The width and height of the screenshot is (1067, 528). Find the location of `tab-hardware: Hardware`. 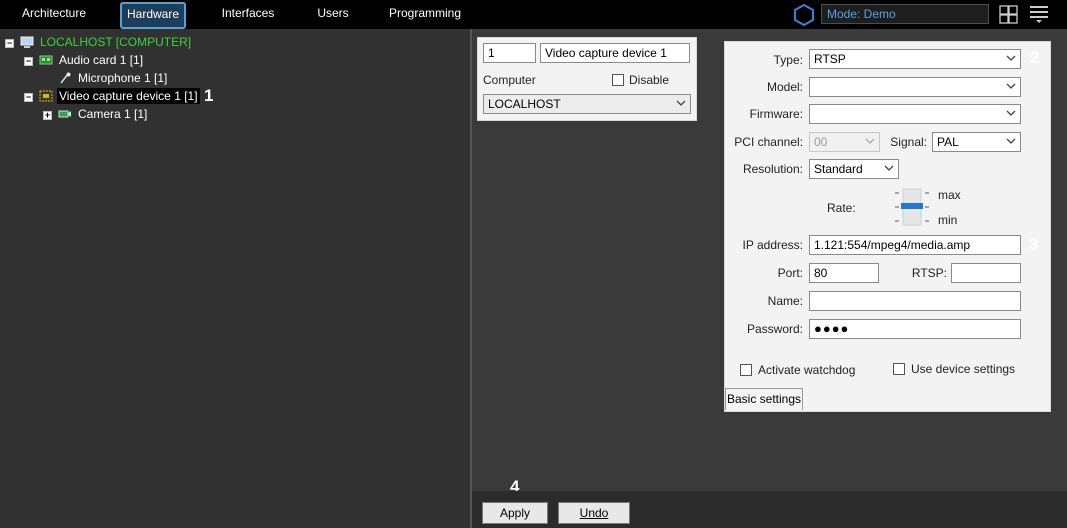

tab-hardware: Hardware is located at coordinates (153, 15).